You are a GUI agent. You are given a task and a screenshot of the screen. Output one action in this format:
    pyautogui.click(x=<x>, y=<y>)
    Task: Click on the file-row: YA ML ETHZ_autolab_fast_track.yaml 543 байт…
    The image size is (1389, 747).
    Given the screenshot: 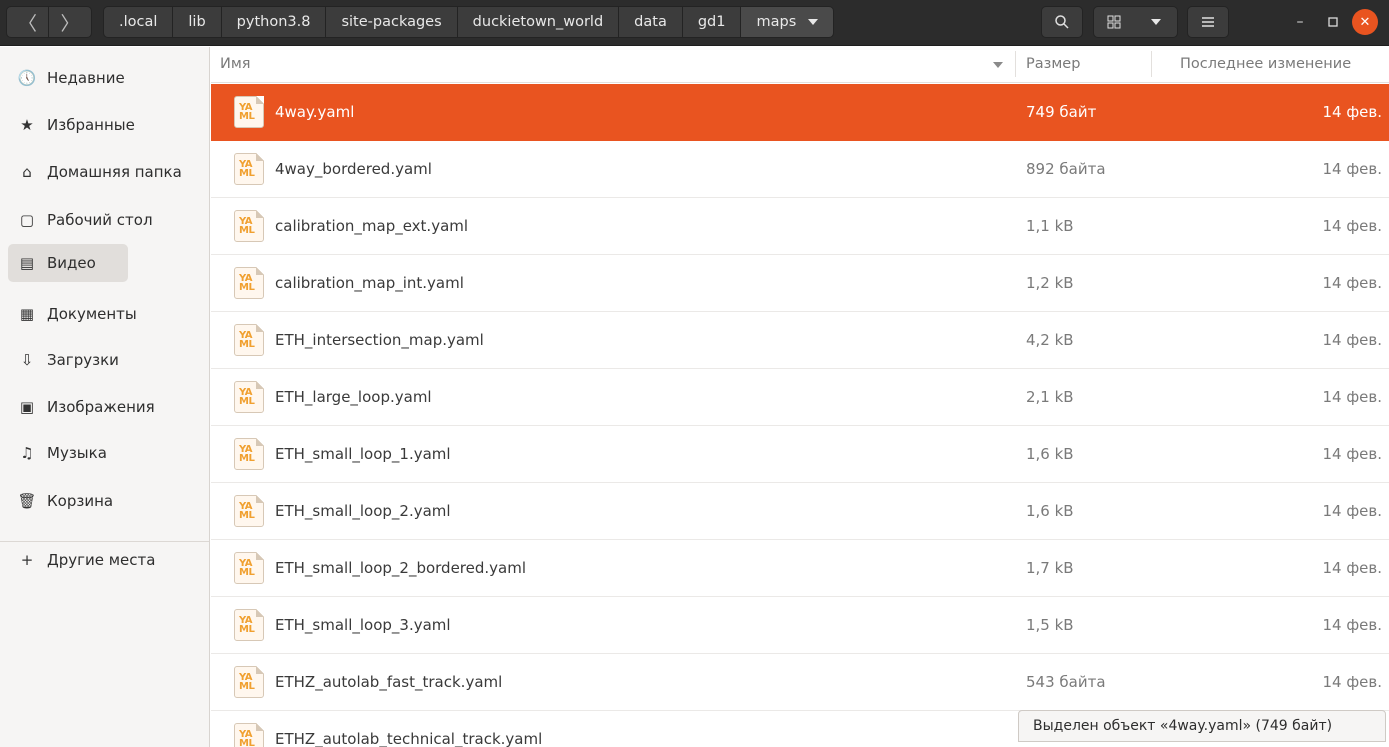 What is the action you would take?
    pyautogui.click(x=800, y=682)
    